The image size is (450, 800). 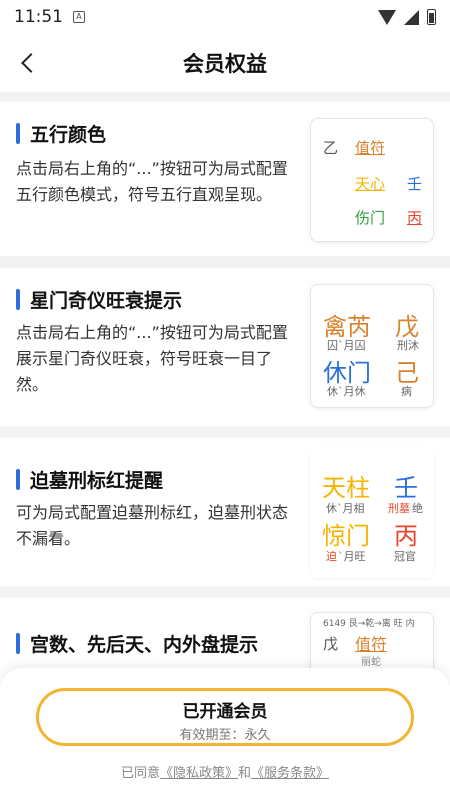 What do you see at coordinates (405, 556) in the screenshot?
I see `demo-stem-2-state: 冠官` at bounding box center [405, 556].